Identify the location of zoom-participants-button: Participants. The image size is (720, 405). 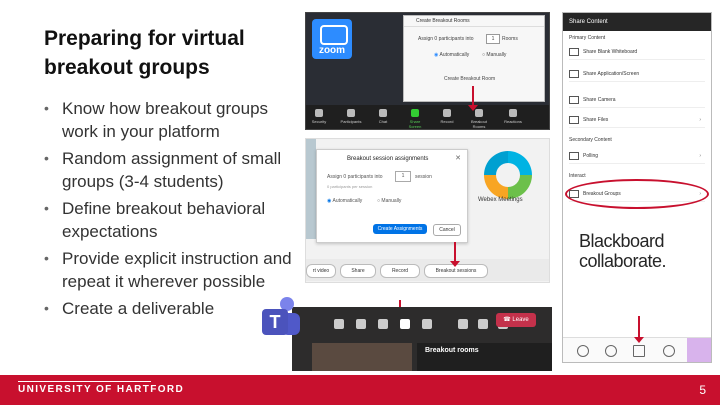
(351, 116).